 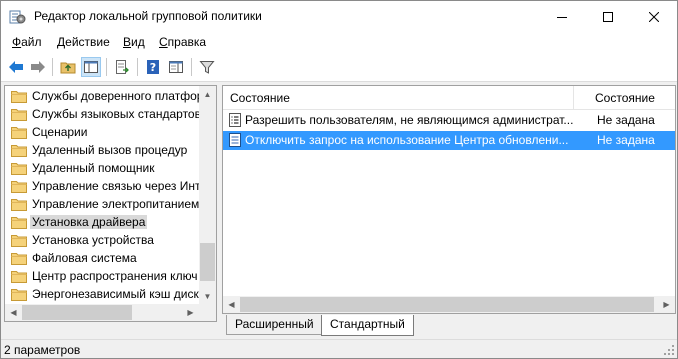 I want to click on tree-item: Управление связью через Инте, so click(x=103, y=186).